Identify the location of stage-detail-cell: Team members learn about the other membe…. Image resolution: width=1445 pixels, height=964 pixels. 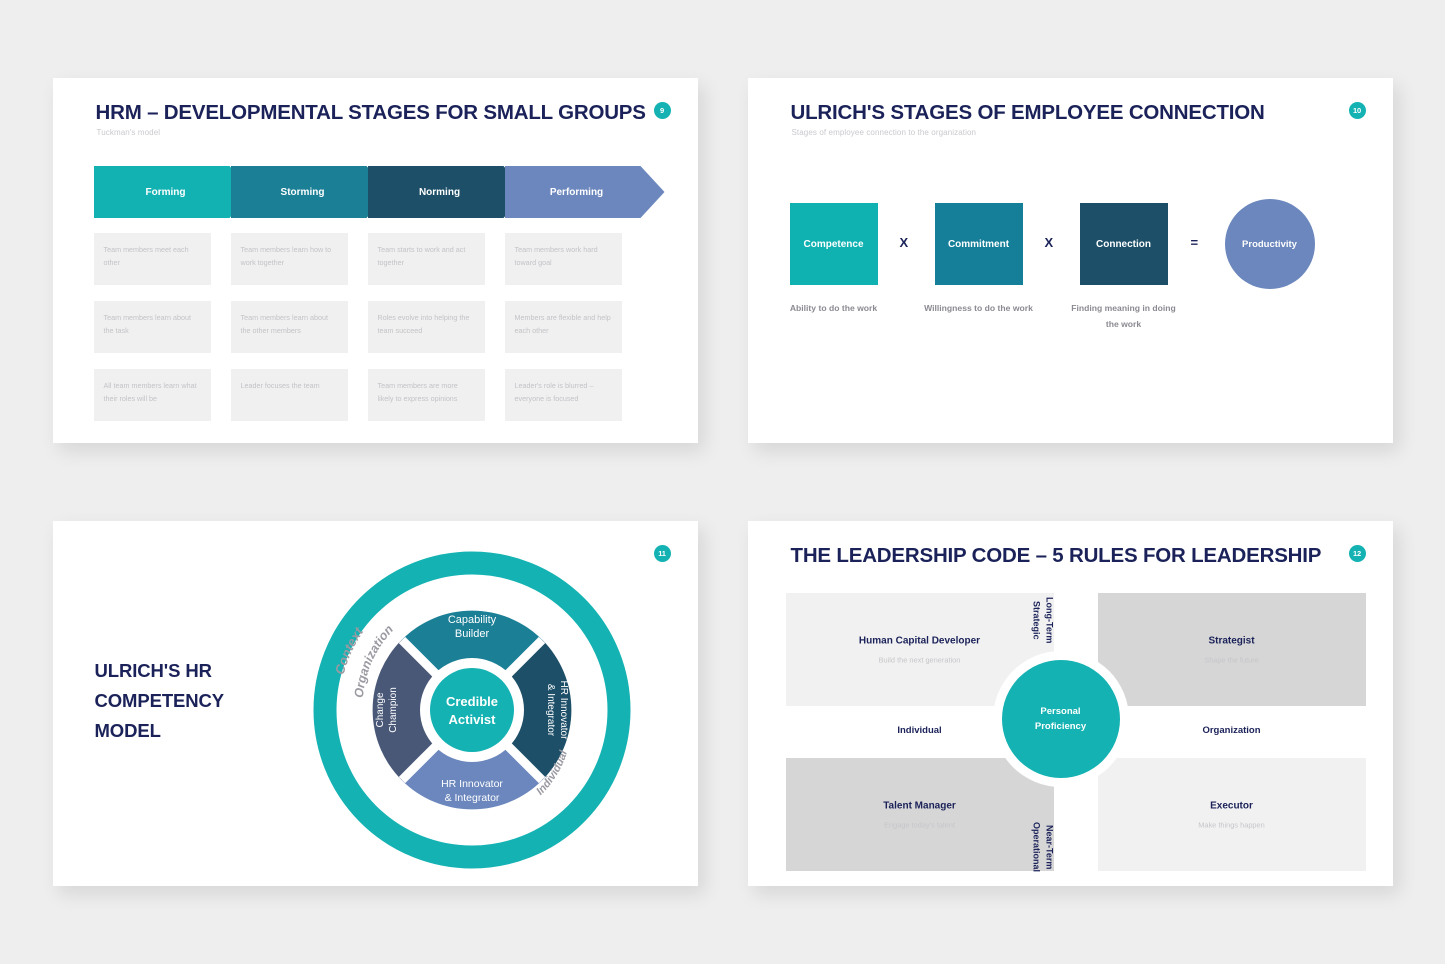
(289, 327).